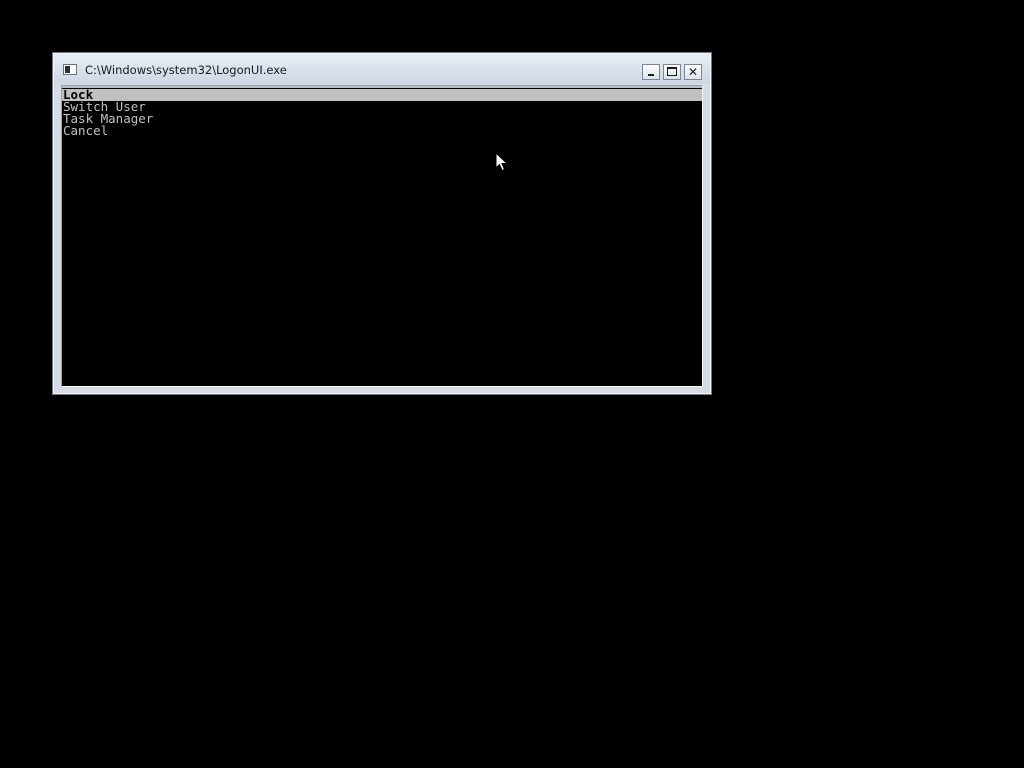  Describe the element at coordinates (382, 118) in the screenshot. I see `menu-item-task-manager: Task Manager` at that location.